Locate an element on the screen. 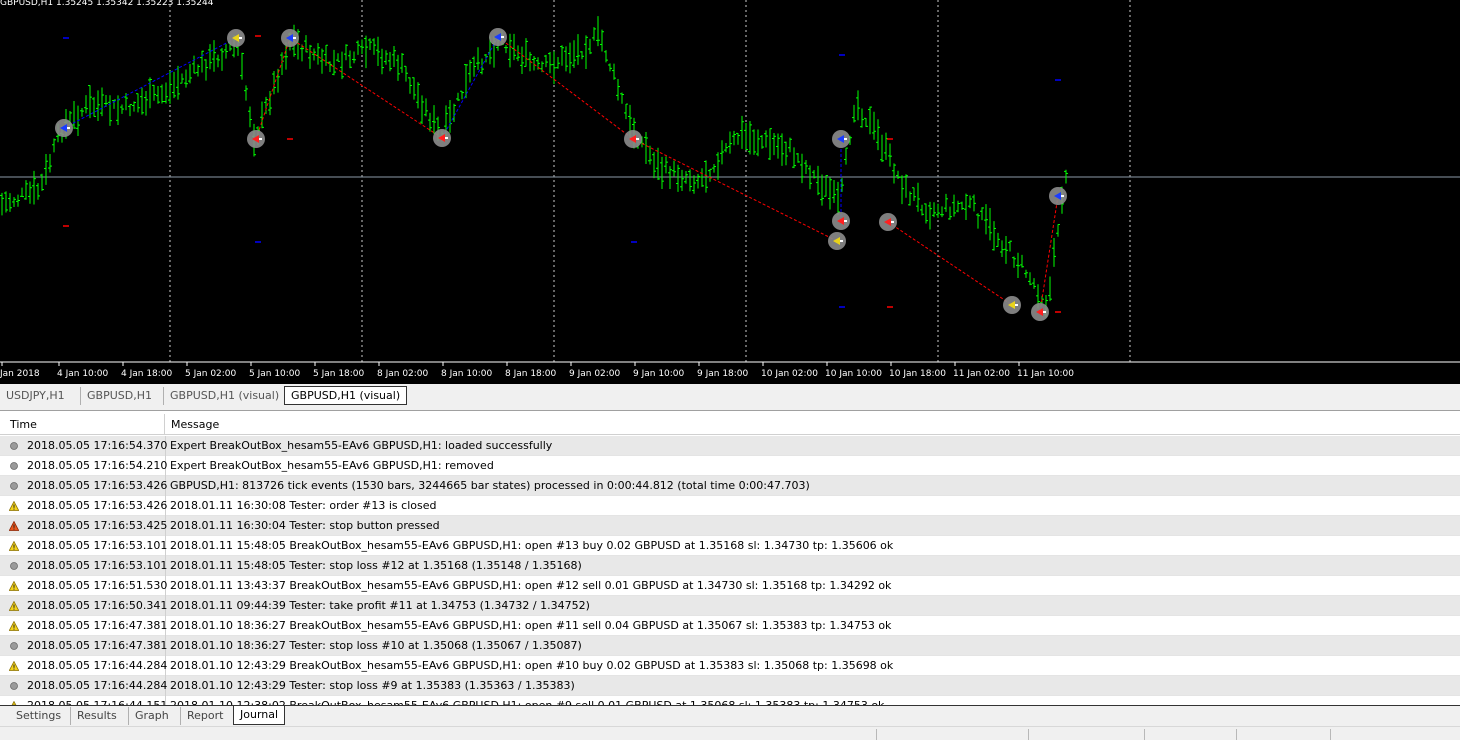  terminal-tab-results: Results is located at coordinates (96, 716).